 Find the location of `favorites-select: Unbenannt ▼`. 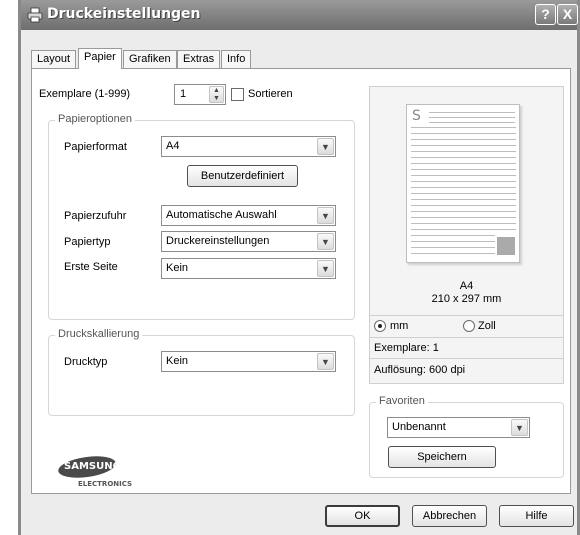

favorites-select: Unbenannt ▼ is located at coordinates (458, 427).